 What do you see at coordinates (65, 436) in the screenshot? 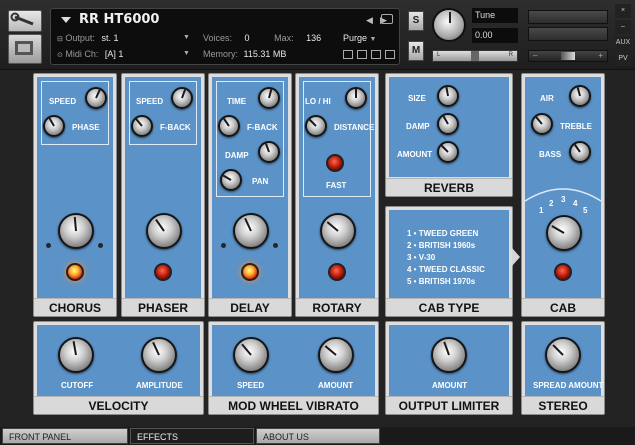
I see `tab-front-panel: FRONT PANEL` at bounding box center [65, 436].